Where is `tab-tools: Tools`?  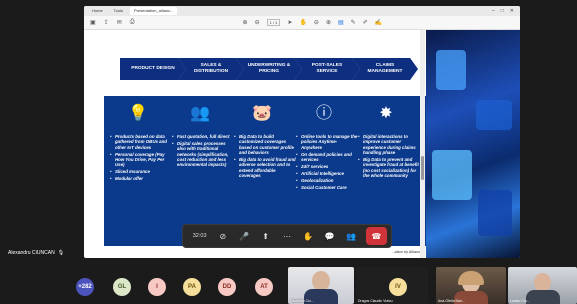 tab-tools: Tools is located at coordinates (118, 11).